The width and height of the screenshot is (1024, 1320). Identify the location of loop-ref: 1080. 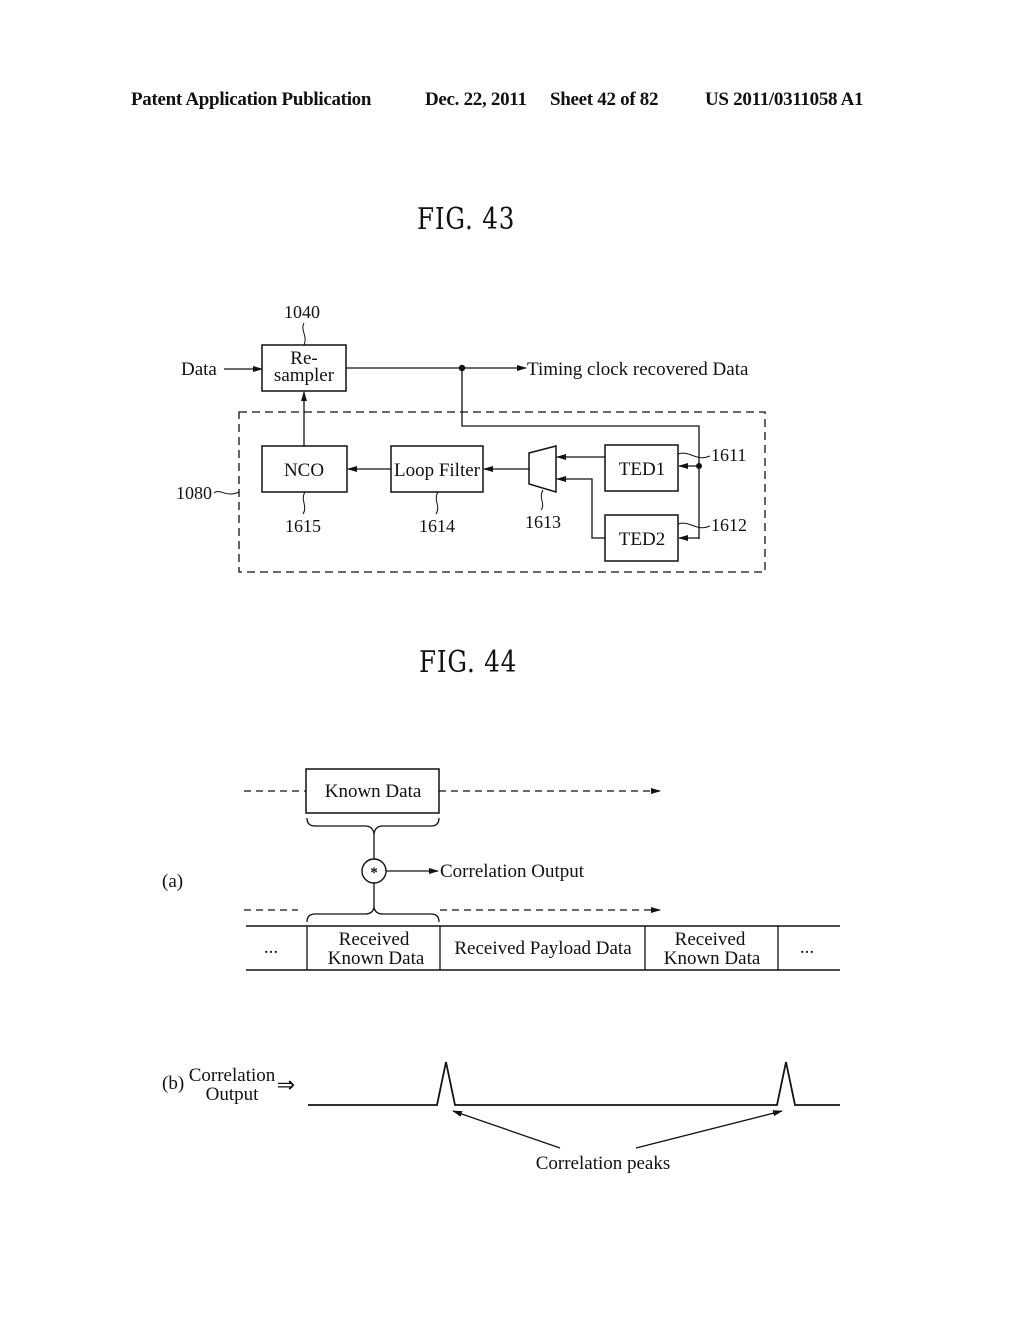
(194, 493).